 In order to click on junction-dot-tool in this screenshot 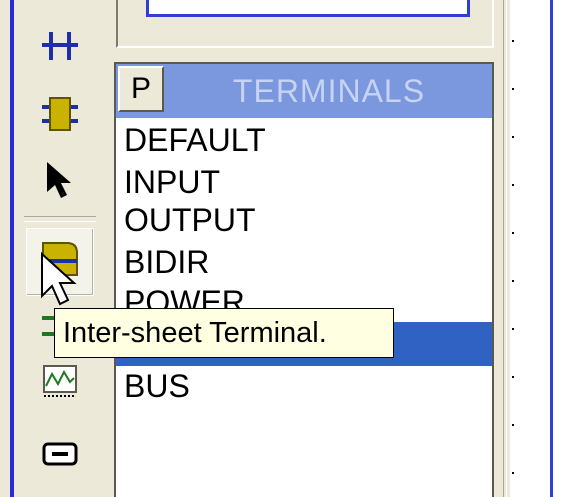, I will do `click(60, 46)`.